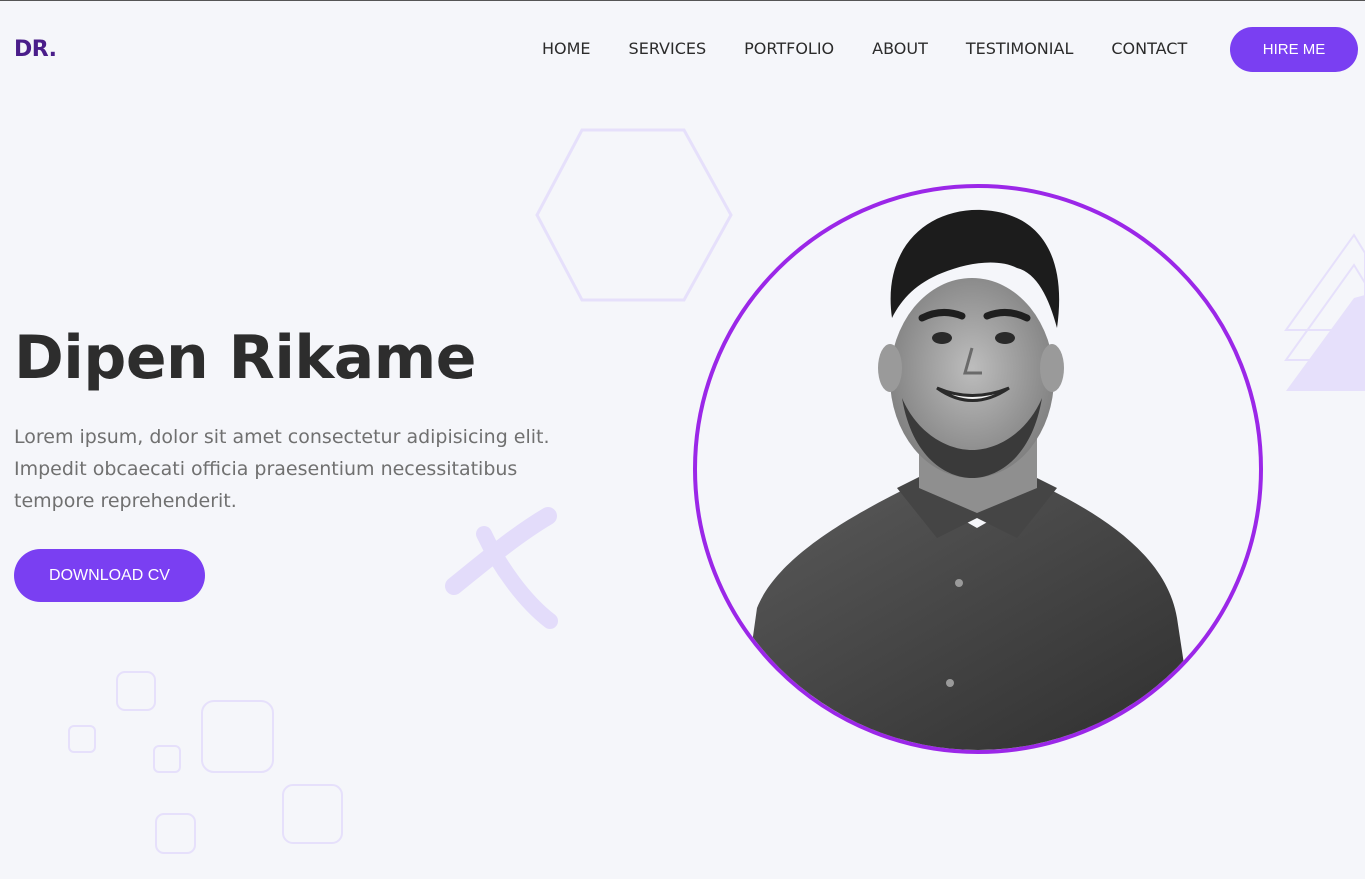 The image size is (1365, 879). Describe the element at coordinates (1324, 312) in the screenshot. I see `triangles-icon` at that location.